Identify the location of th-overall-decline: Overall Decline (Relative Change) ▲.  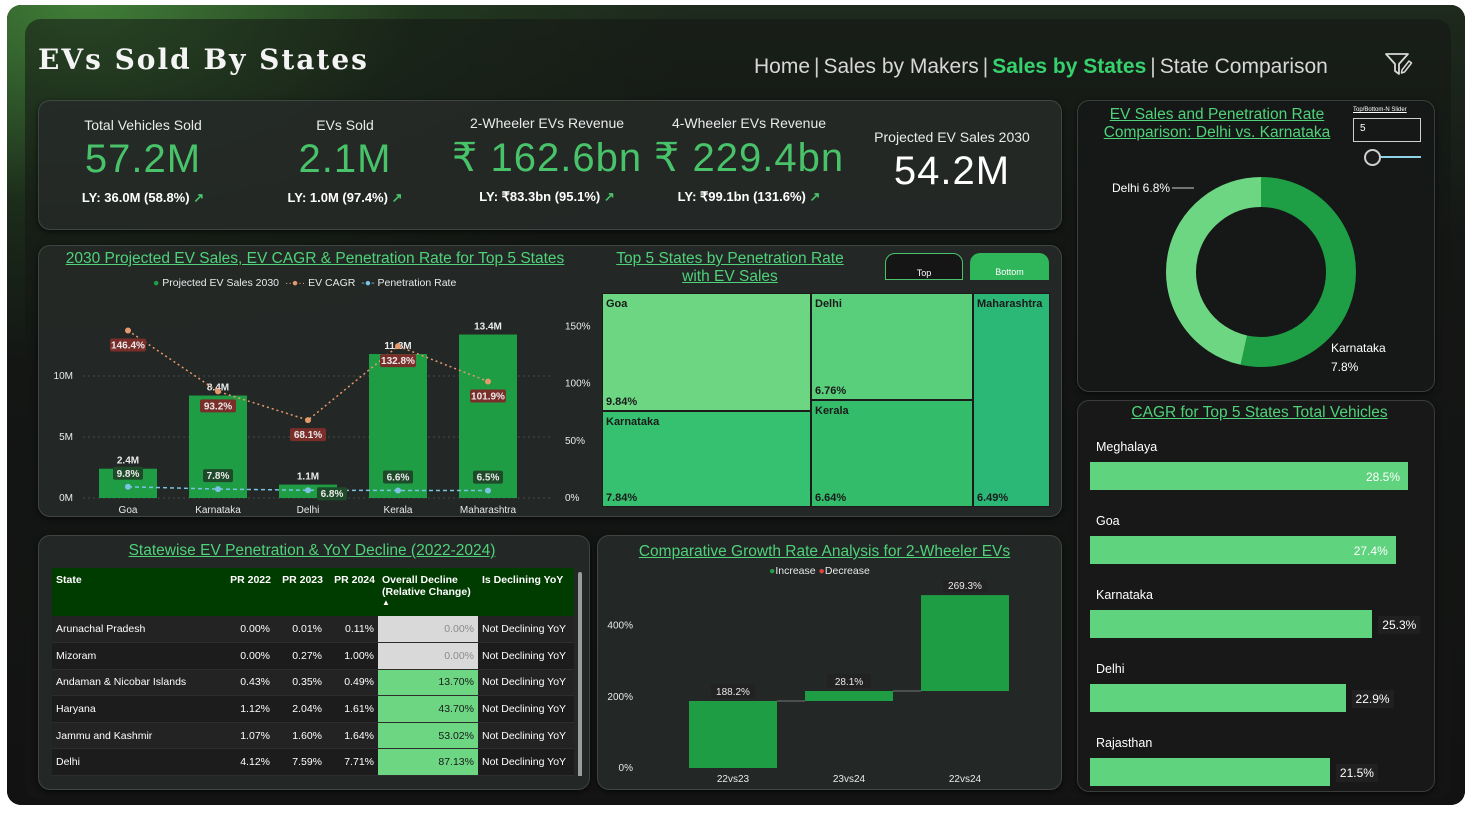
(428, 592).